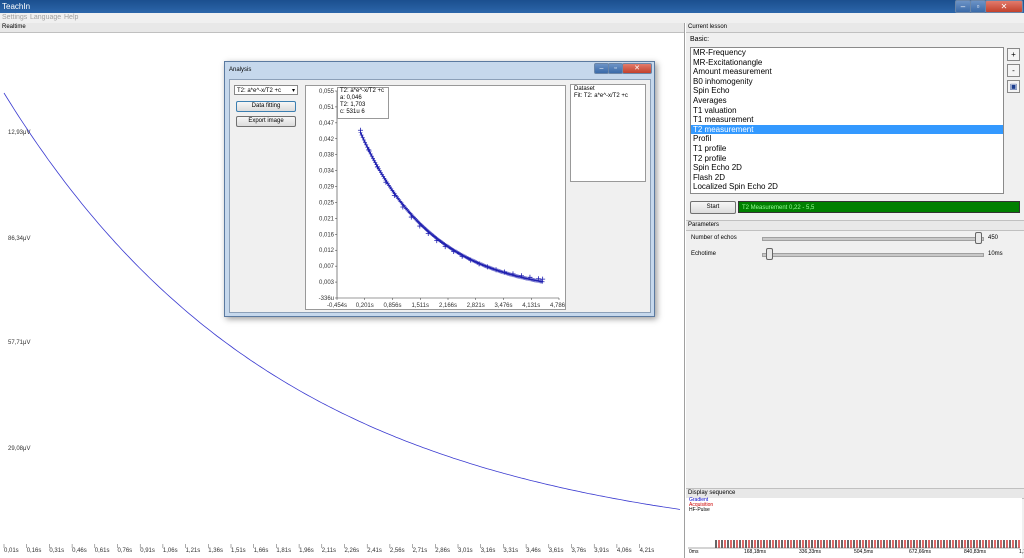  Describe the element at coordinates (624, 551) in the screenshot. I see `x-tick-label: 4,06s` at that location.